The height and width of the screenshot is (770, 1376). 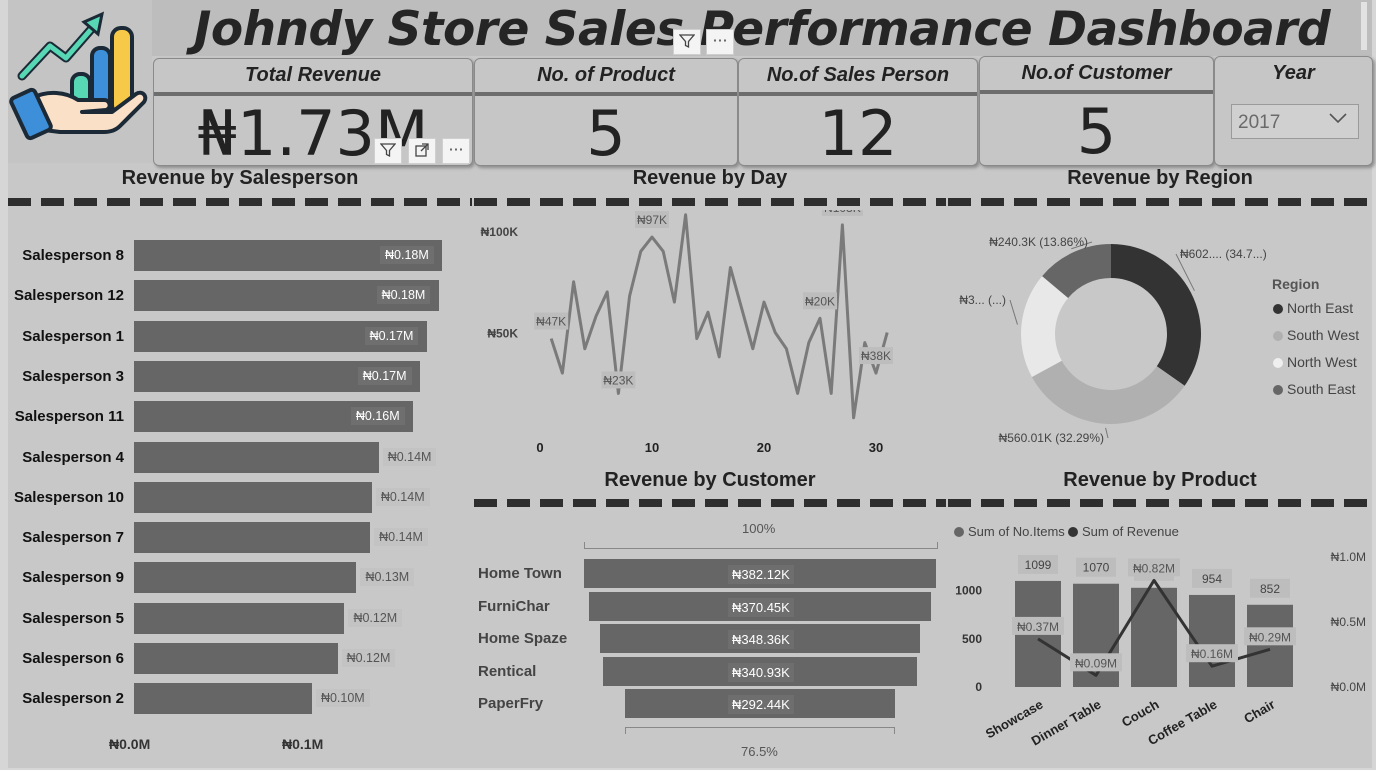 I want to click on y-tick: 500, so click(x=972, y=639).